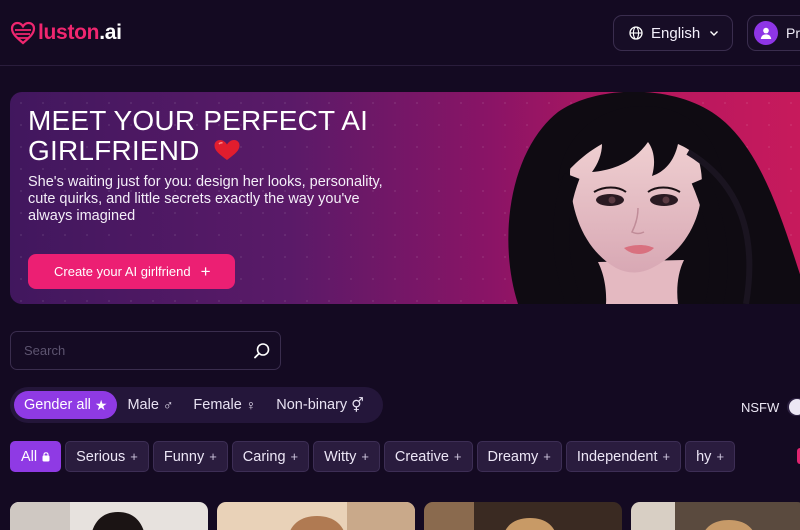 This screenshot has width=800, height=530. What do you see at coordinates (421, 456) in the screenshot?
I see `chip-label: Creative` at bounding box center [421, 456].